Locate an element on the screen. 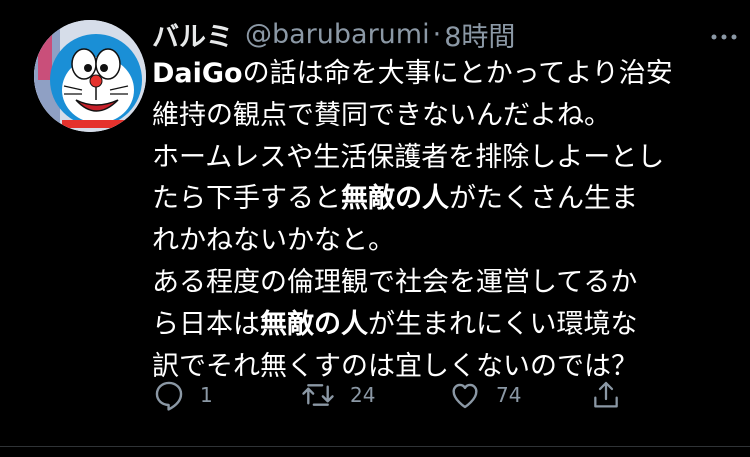 This screenshot has height=457, width=750. retweet-button: 24 is located at coordinates (337, 395).